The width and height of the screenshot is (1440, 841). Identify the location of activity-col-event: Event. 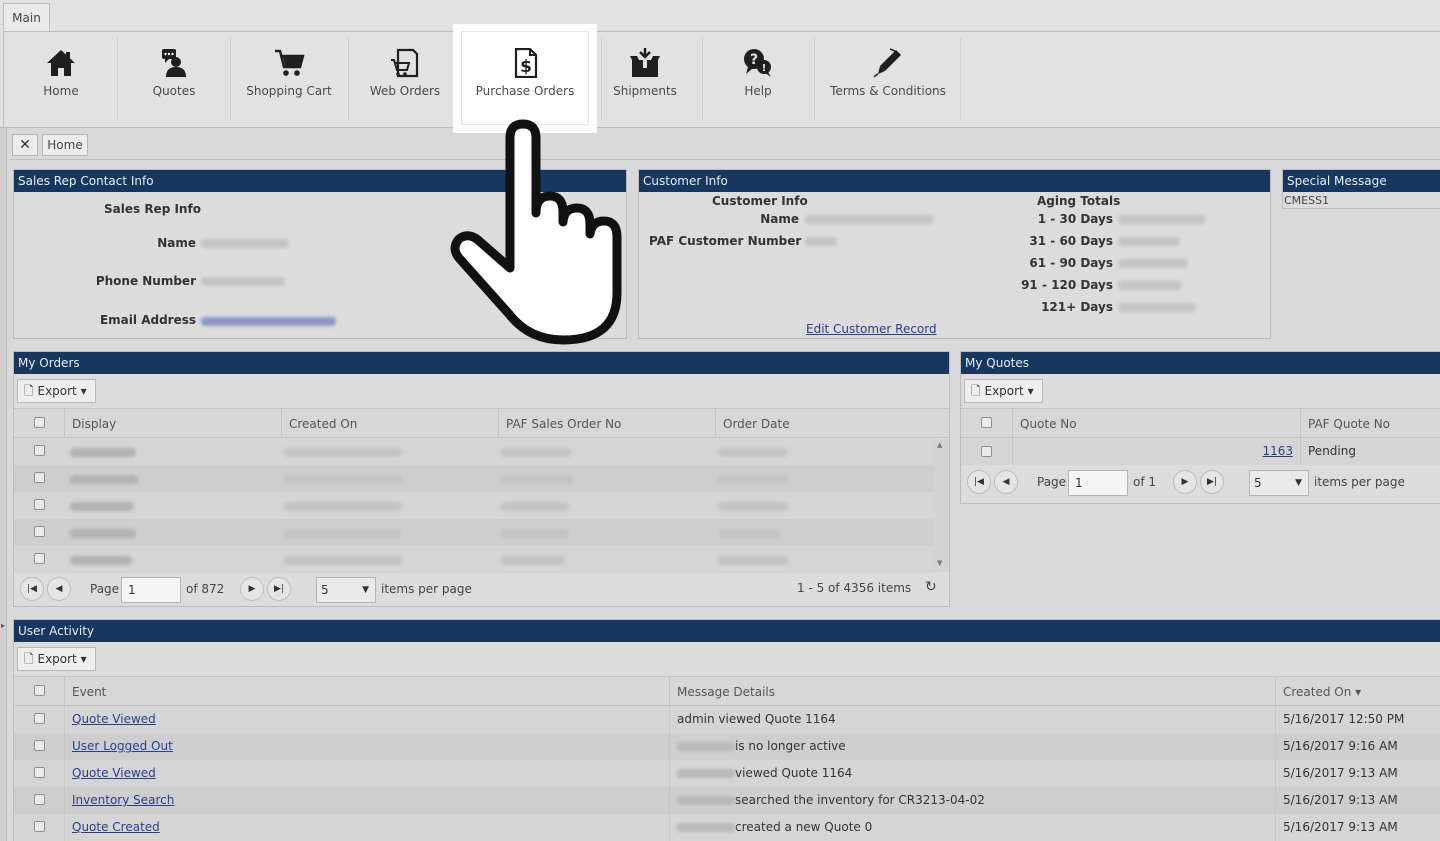
(366, 691).